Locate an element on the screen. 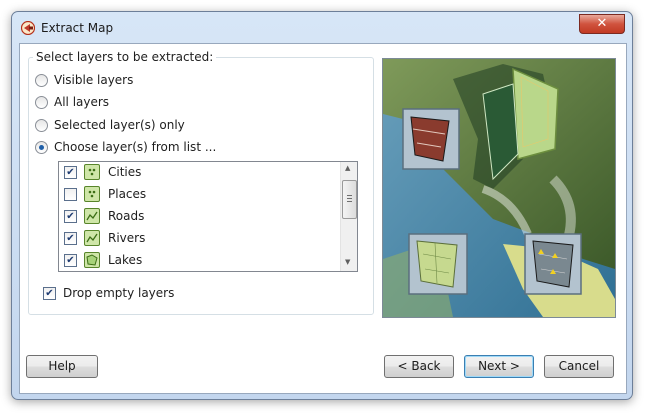 The image size is (645, 414). layer-label: Lakes is located at coordinates (125, 260).